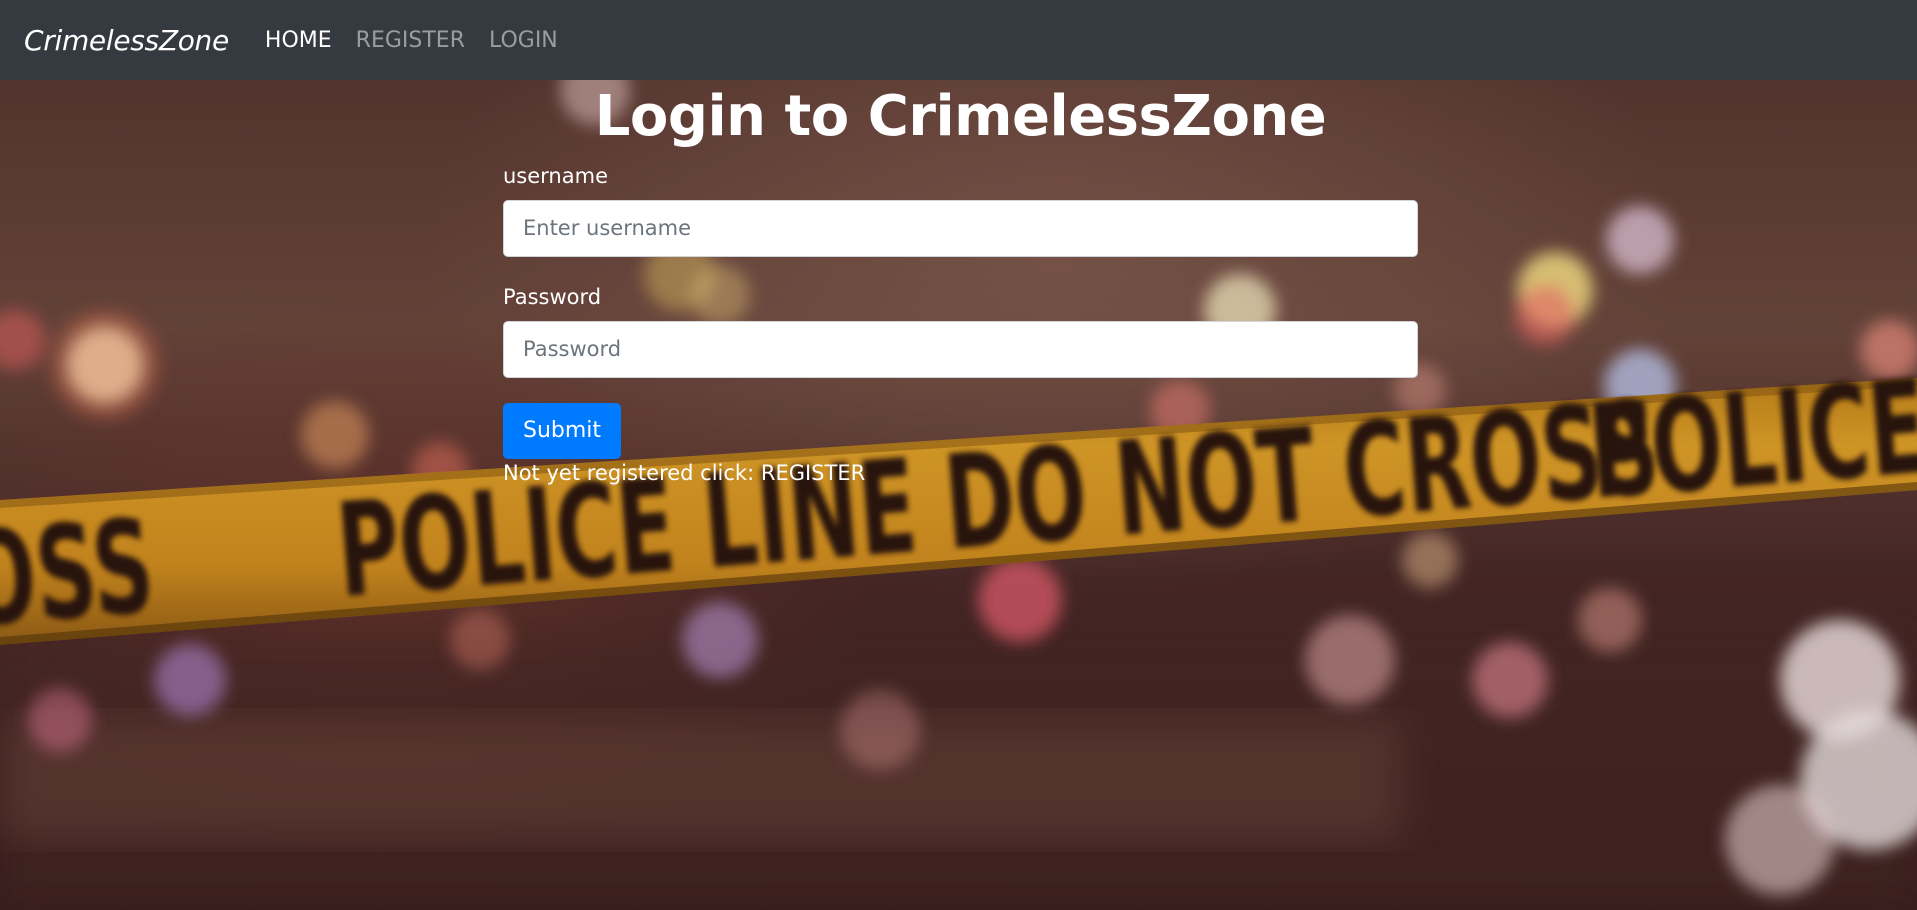  What do you see at coordinates (813, 473) in the screenshot?
I see `register-link: REGISTER` at bounding box center [813, 473].